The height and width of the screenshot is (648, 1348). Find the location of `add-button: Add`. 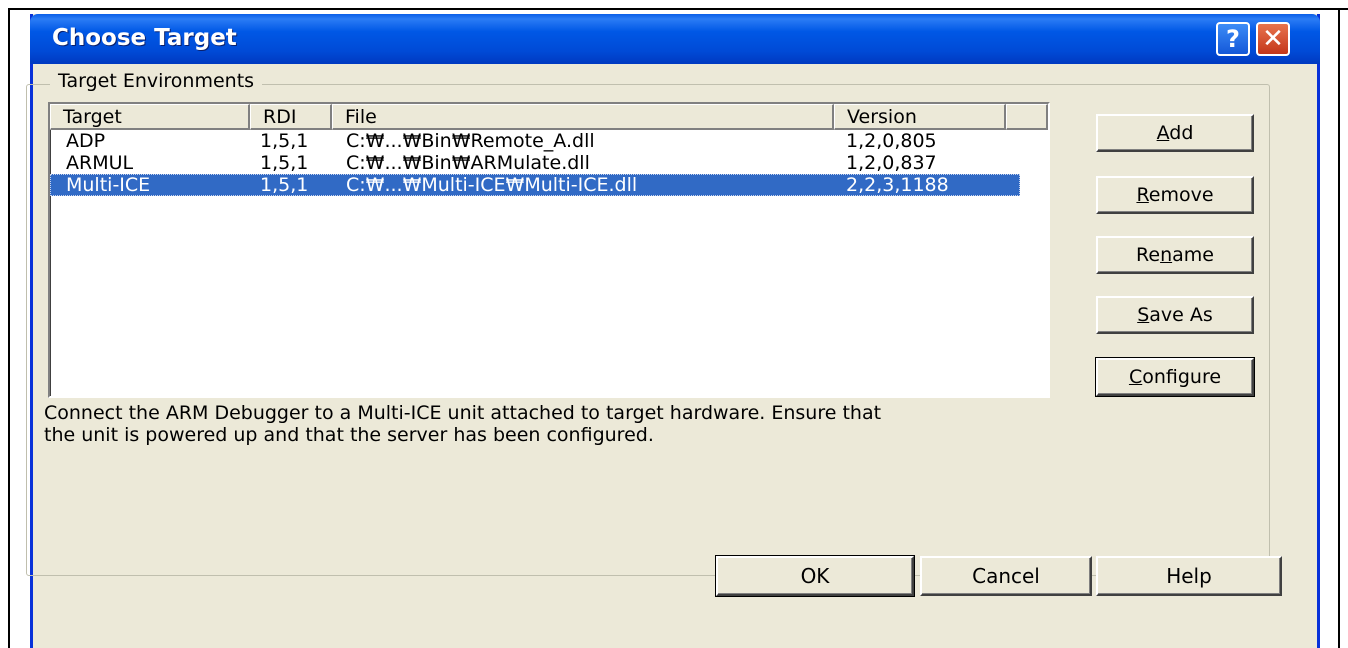

add-button: Add is located at coordinates (1175, 133).